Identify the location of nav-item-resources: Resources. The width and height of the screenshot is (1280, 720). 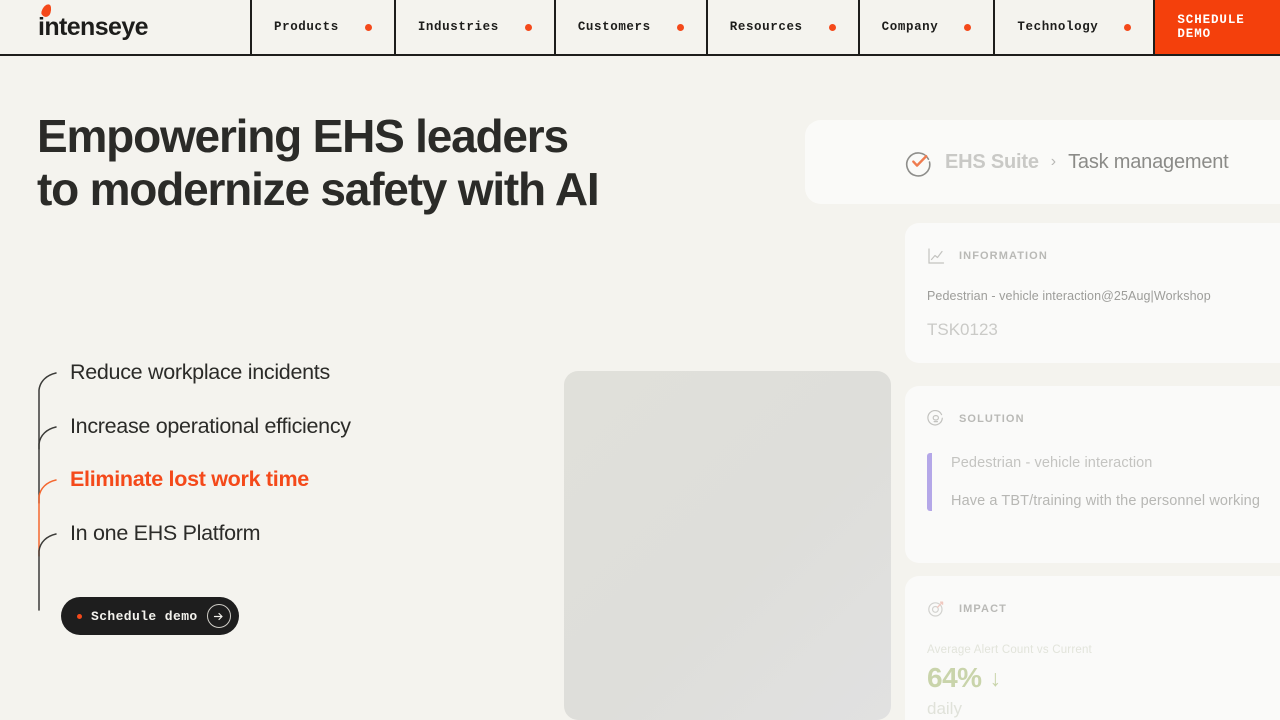
(784, 27).